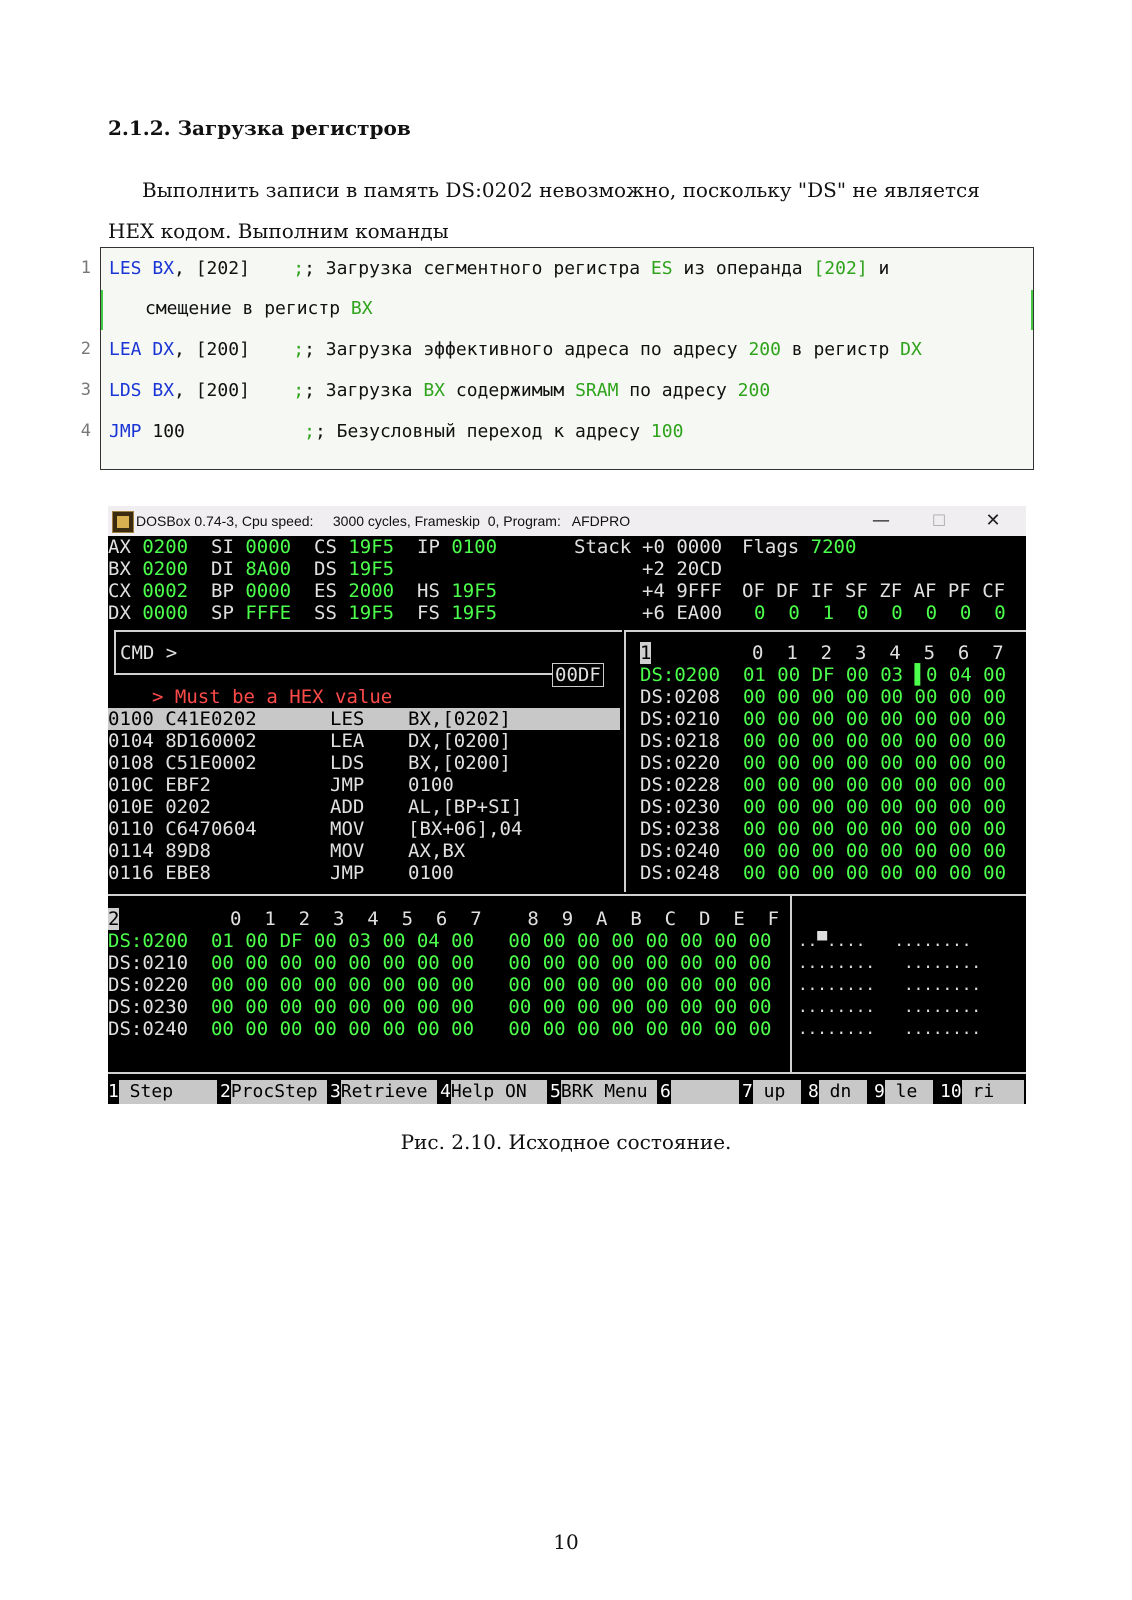  Describe the element at coordinates (364, 390) in the screenshot. I see `comment: ; Загрузка` at that location.